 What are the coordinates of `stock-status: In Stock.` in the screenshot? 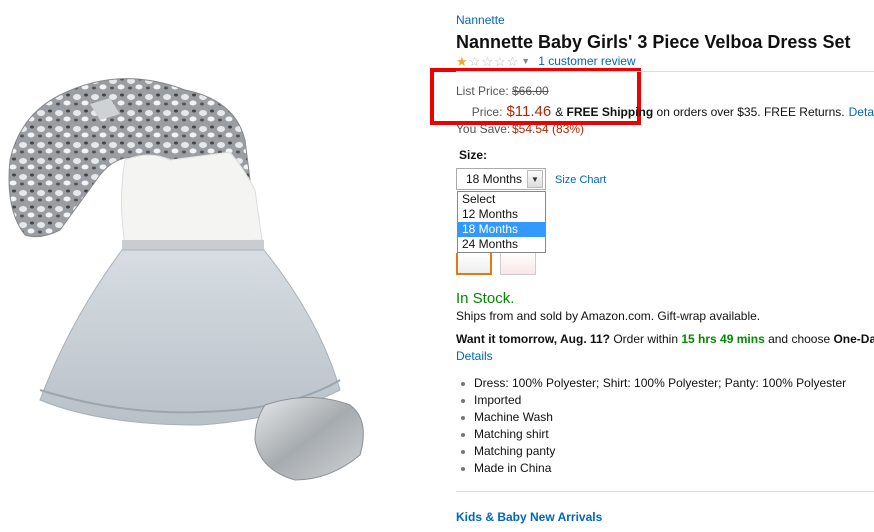 It's located at (485, 298).